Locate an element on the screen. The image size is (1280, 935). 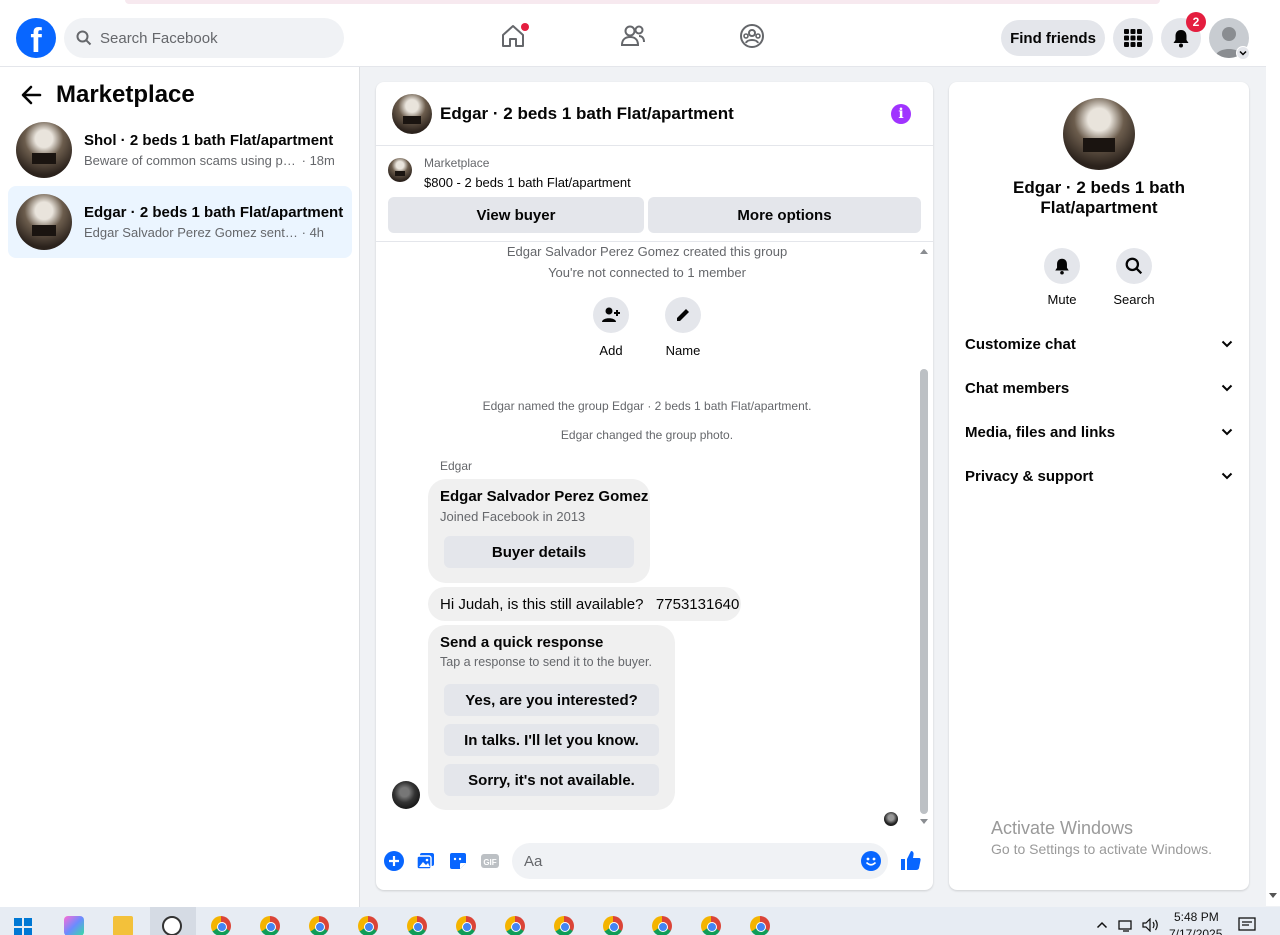
listing-source: Marketplace is located at coordinates (457, 163).